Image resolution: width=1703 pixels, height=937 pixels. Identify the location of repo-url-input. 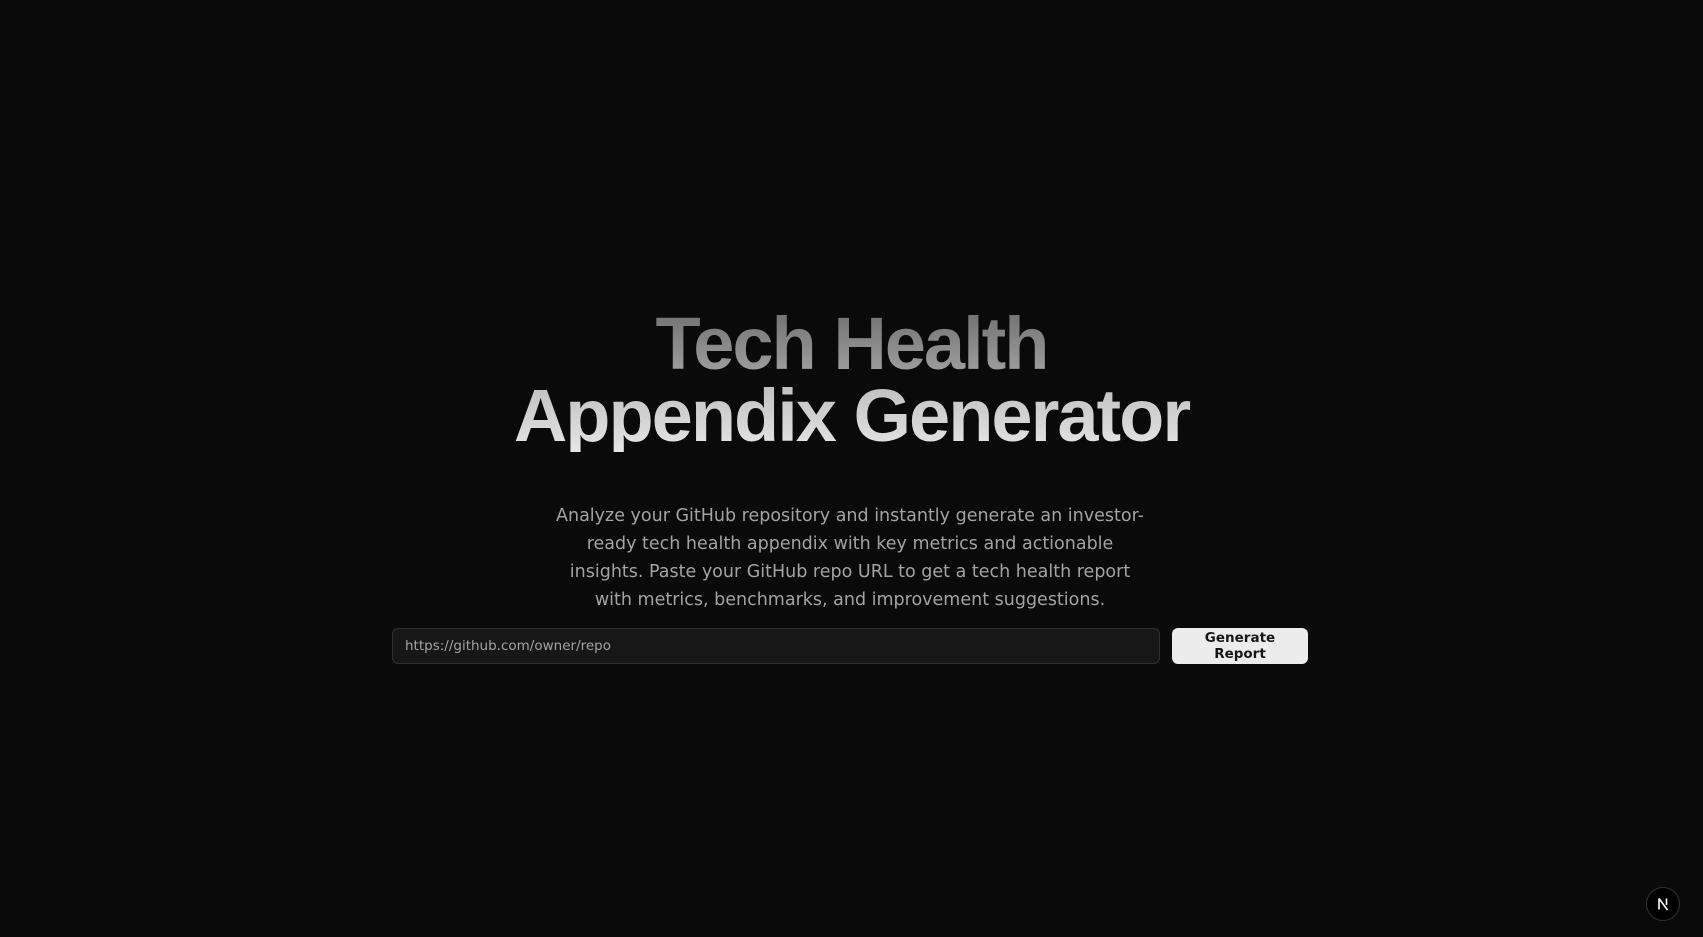
(776, 646).